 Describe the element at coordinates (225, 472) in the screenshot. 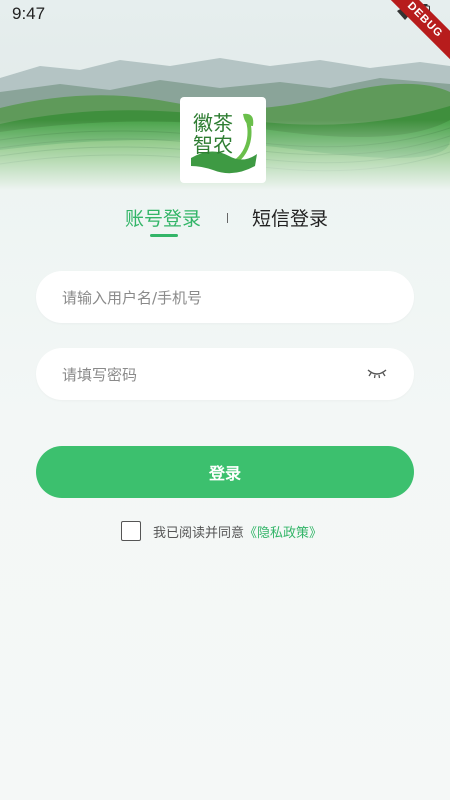

I see `login-button: 登录` at that location.